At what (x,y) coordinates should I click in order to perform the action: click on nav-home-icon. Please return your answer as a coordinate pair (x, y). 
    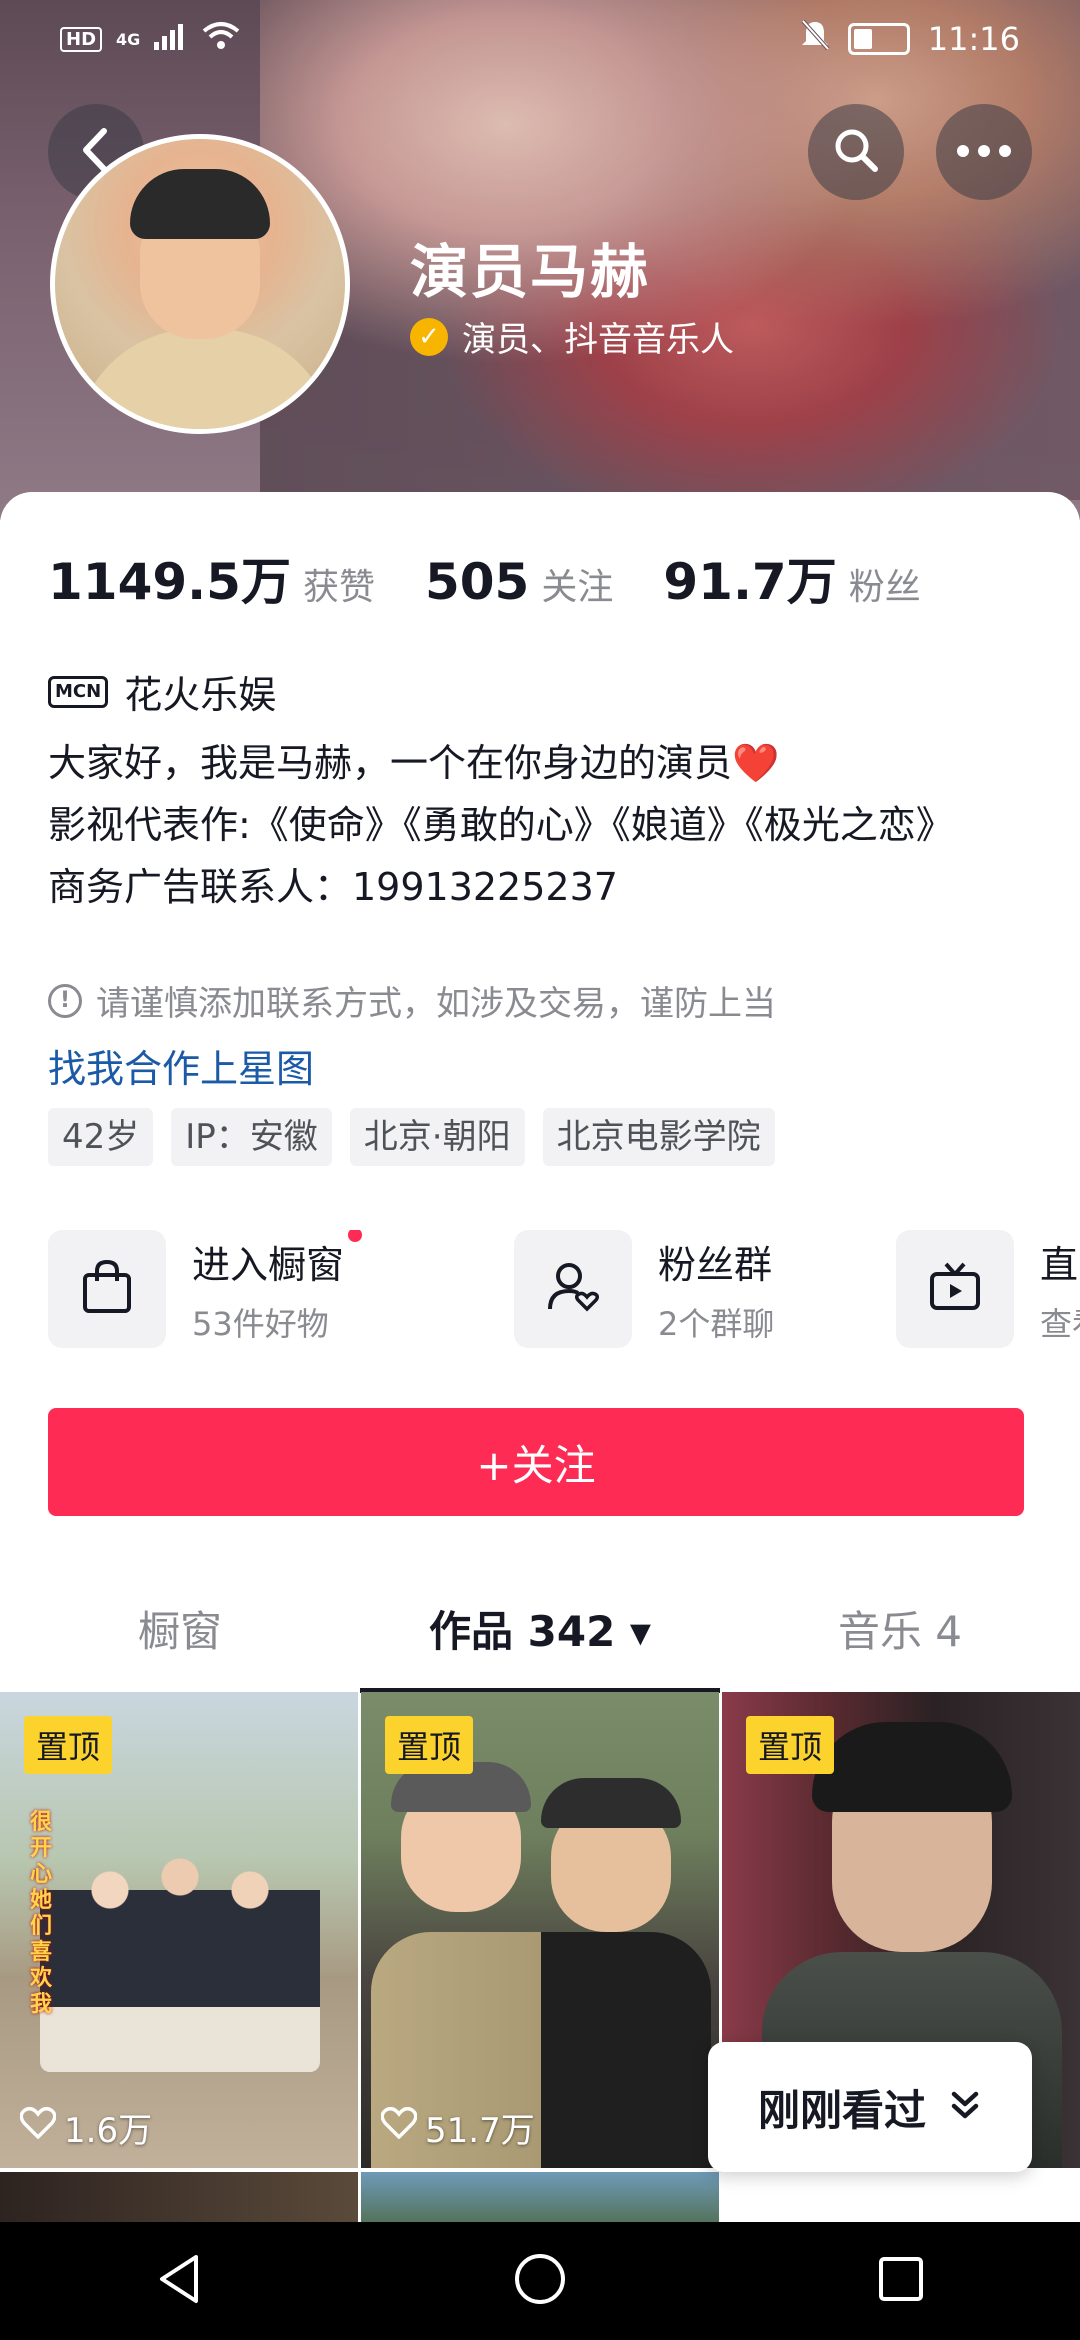
    Looking at the image, I should click on (540, 2281).